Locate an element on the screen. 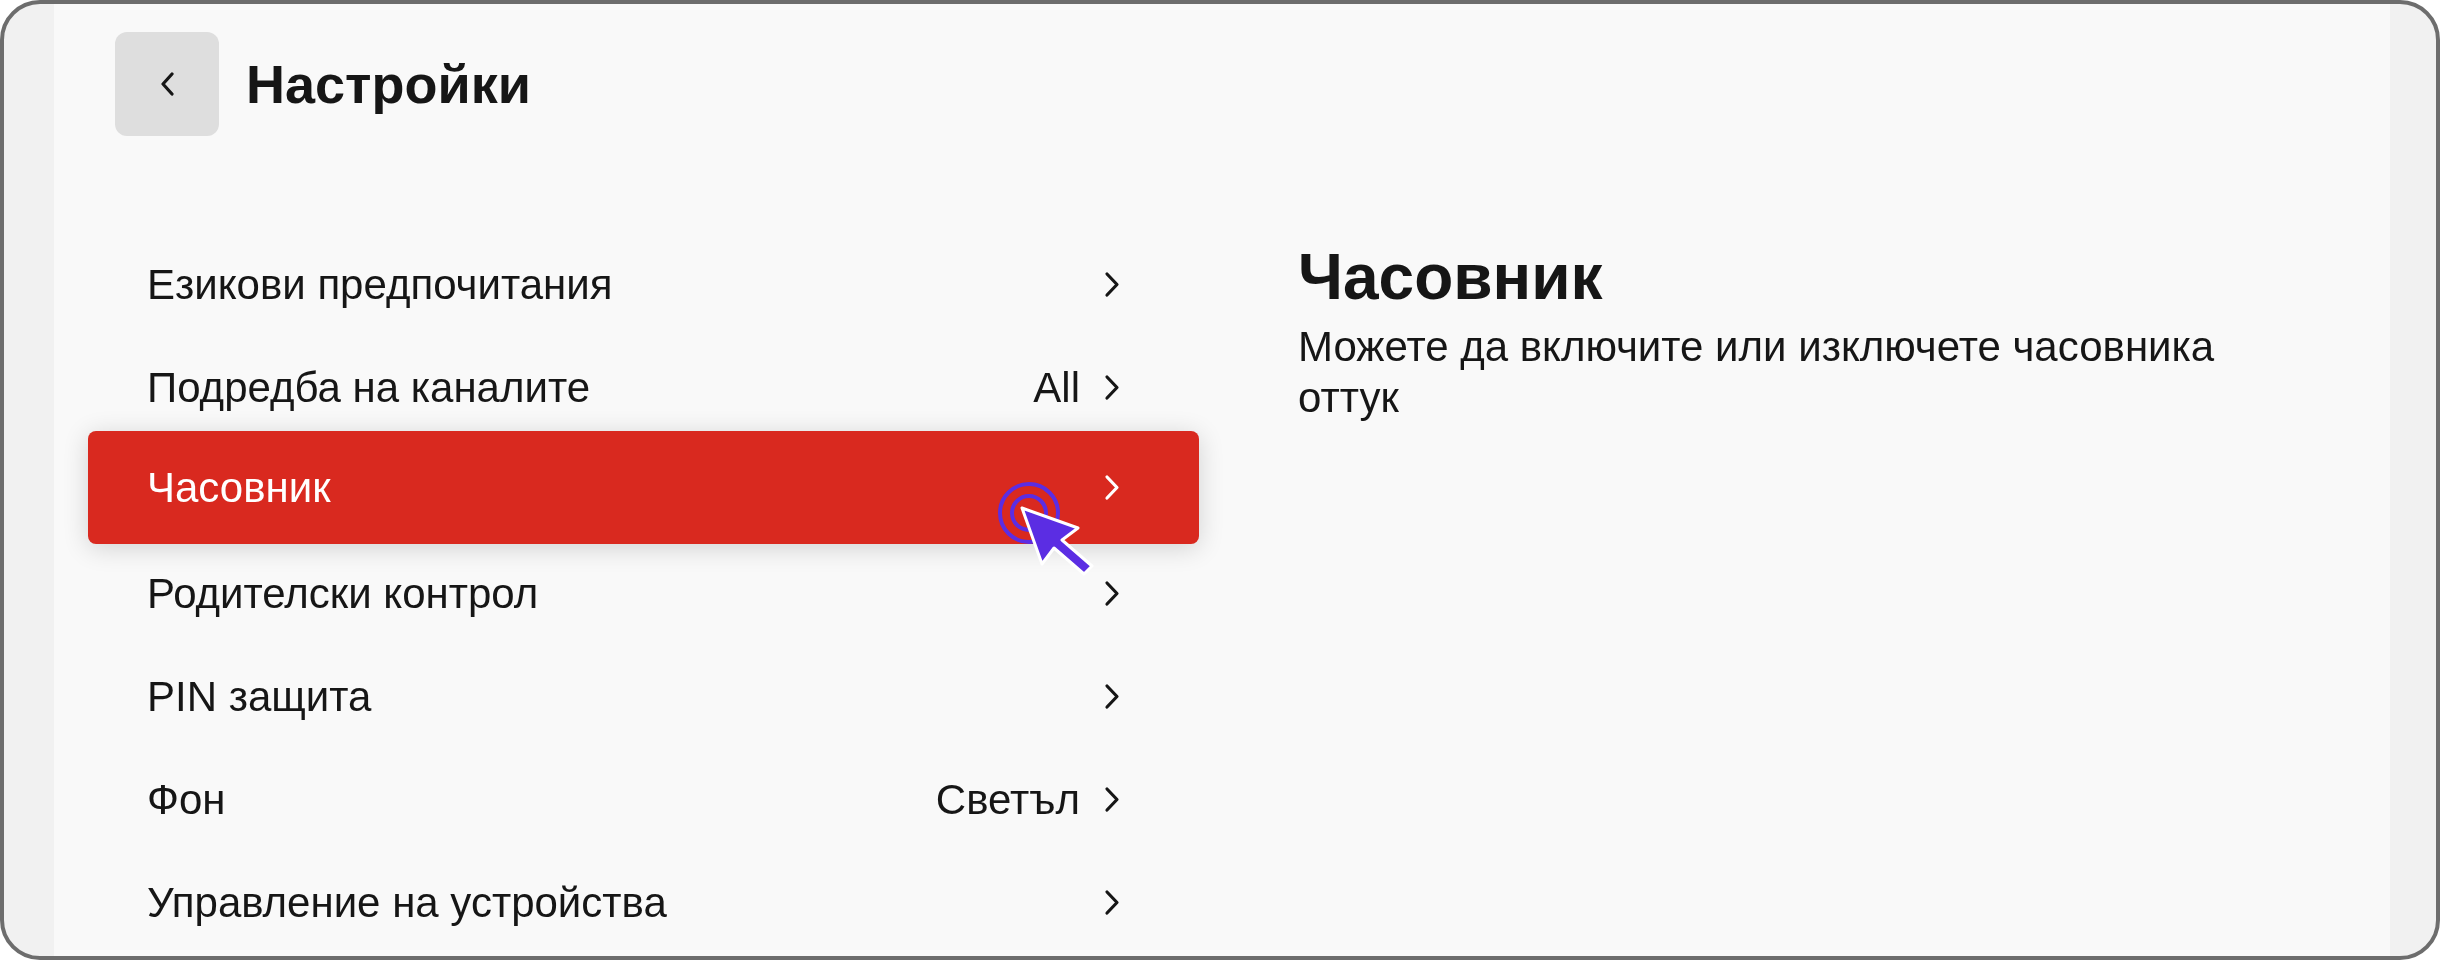 This screenshot has width=2440, height=960. setting-value: Светъл is located at coordinates (1007, 799).